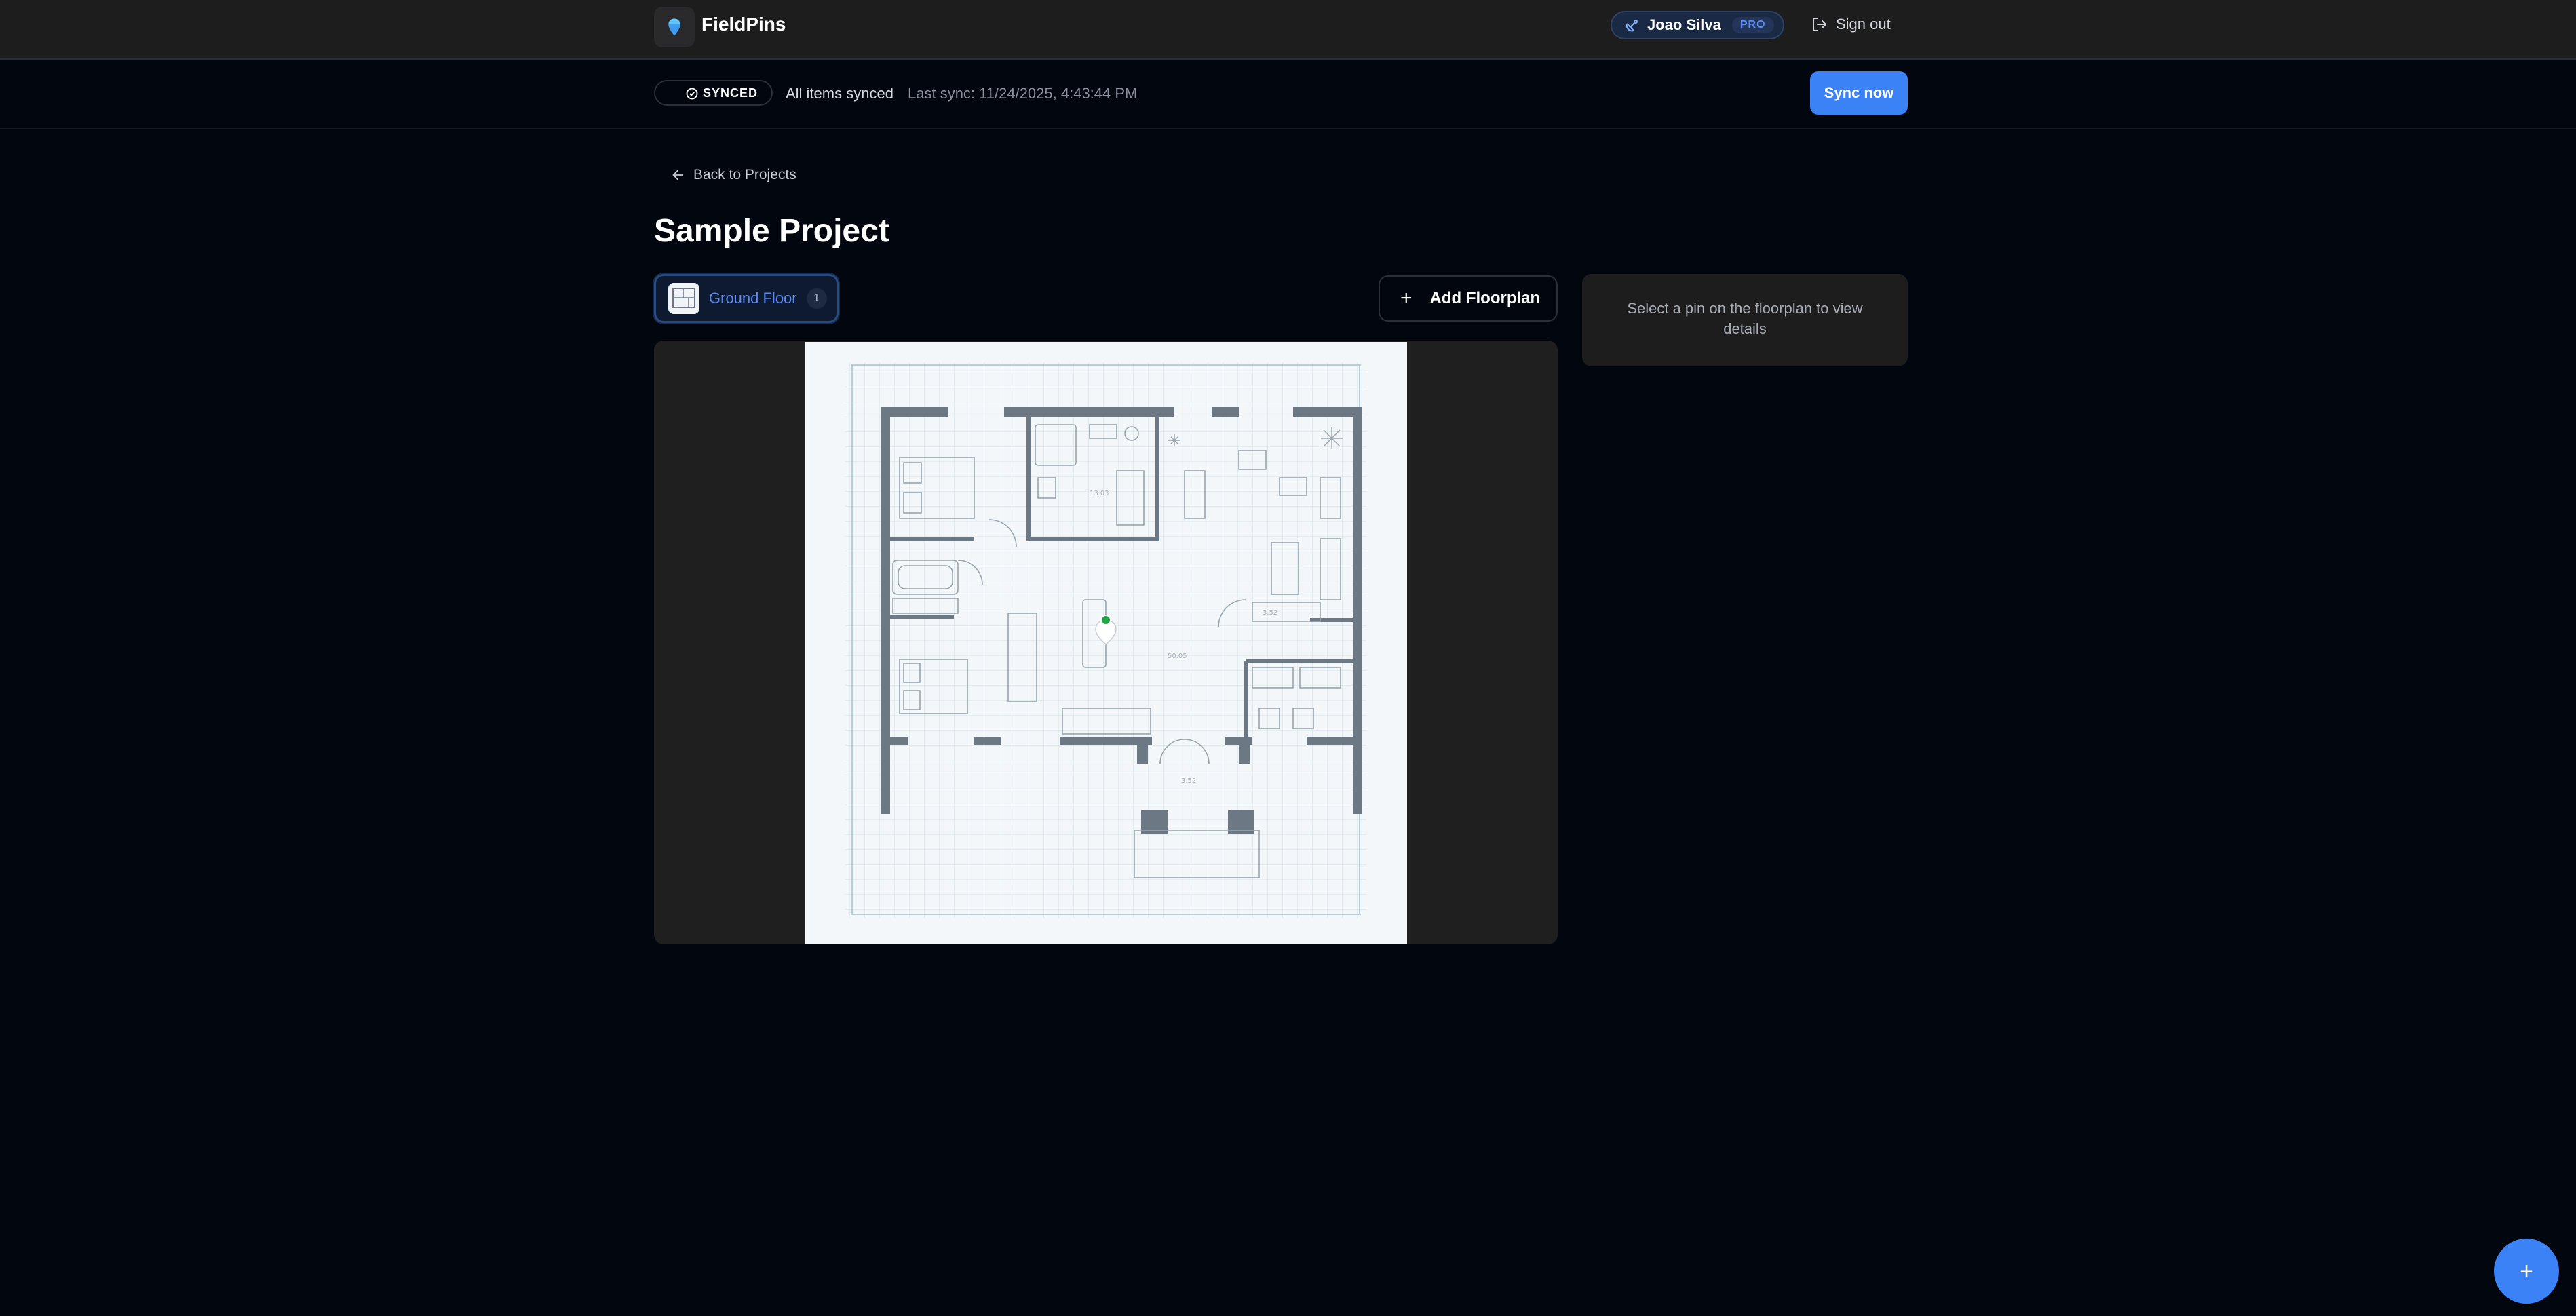  What do you see at coordinates (692, 94) in the screenshot?
I see `check-circle-icon` at bounding box center [692, 94].